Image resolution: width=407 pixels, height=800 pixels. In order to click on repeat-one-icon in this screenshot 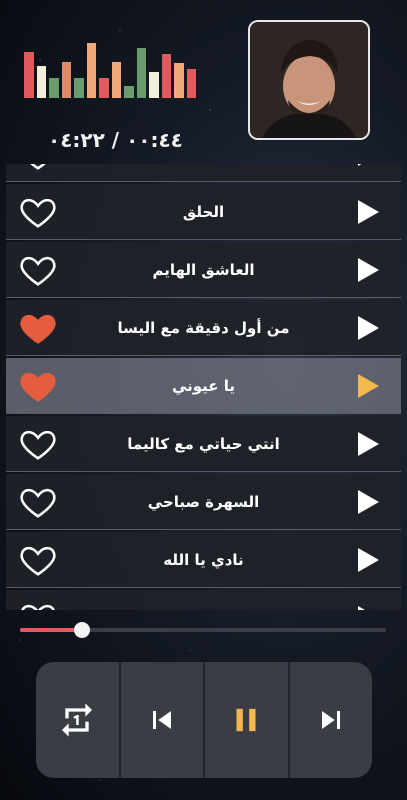, I will do `click(77, 720)`.